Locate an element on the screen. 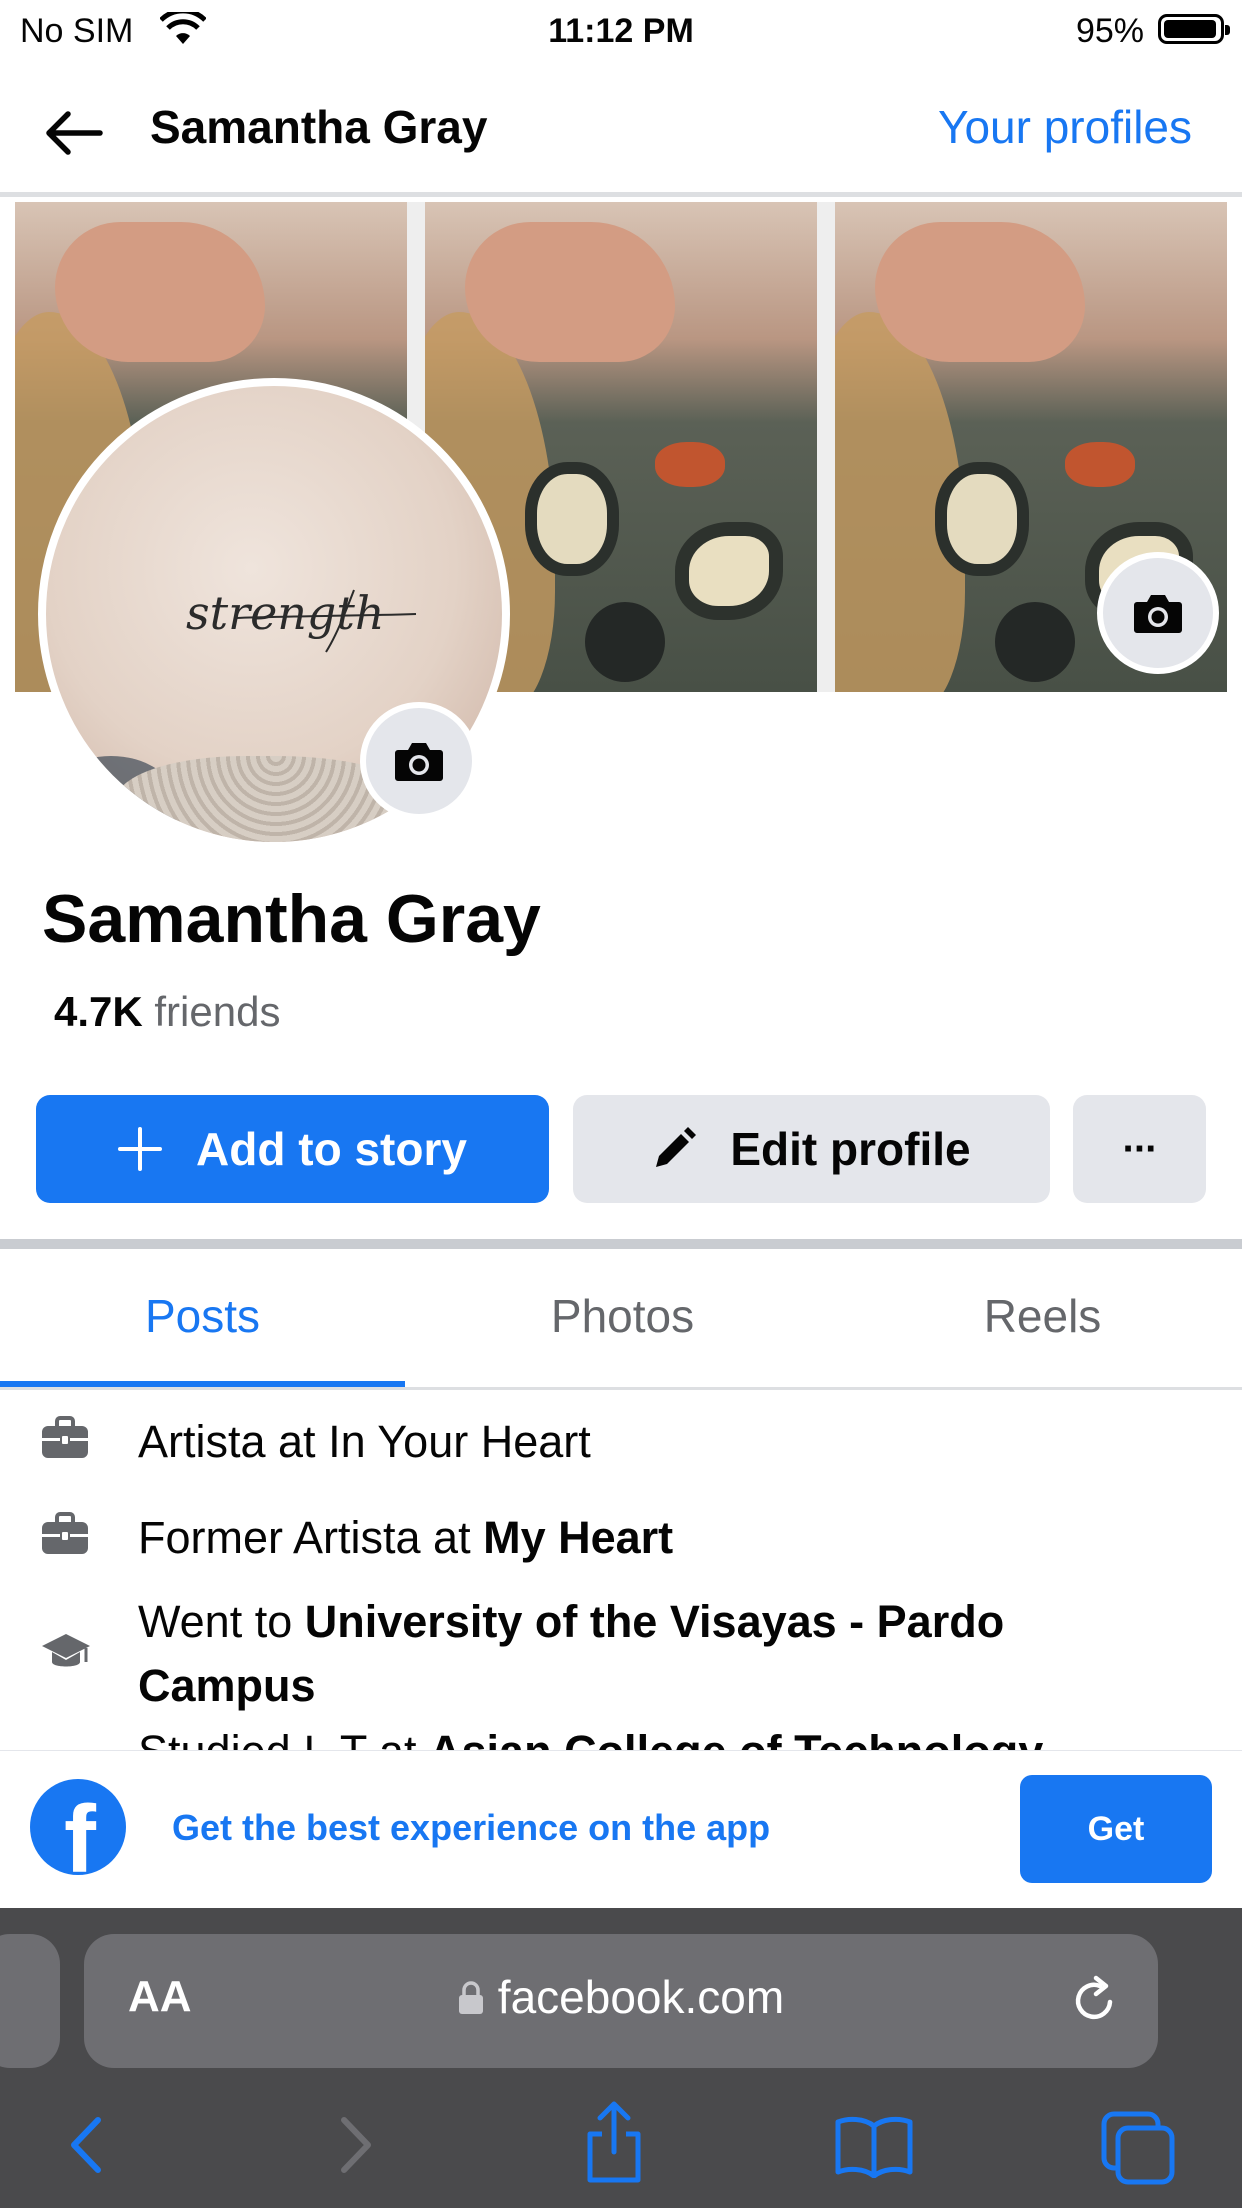  share-icon is located at coordinates (614, 2142).